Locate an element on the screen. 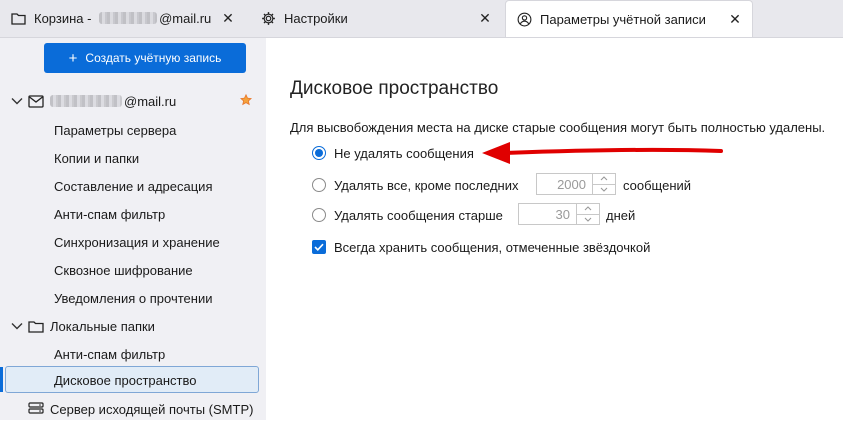  radio-delete-older is located at coordinates (319, 215).